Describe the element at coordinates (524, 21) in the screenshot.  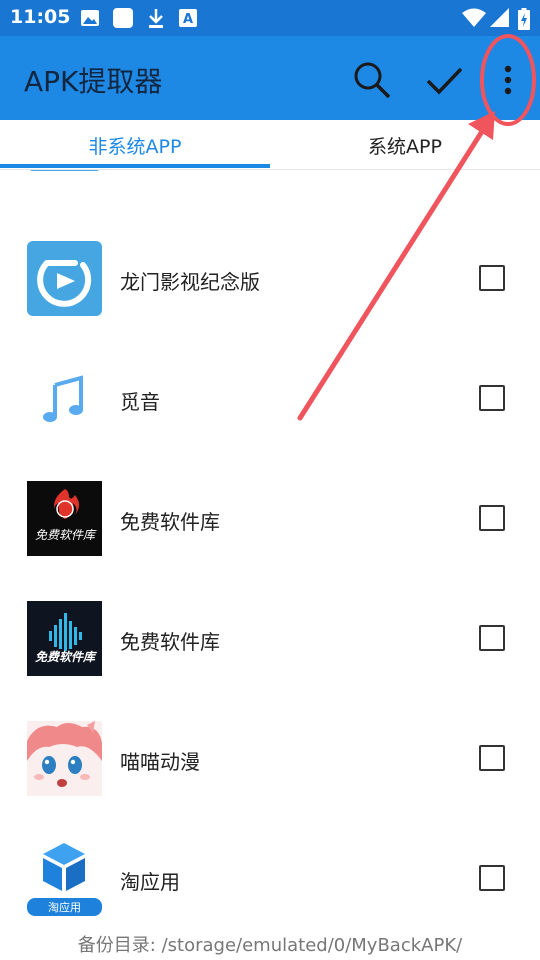
I see `battery-charging-icon` at that location.